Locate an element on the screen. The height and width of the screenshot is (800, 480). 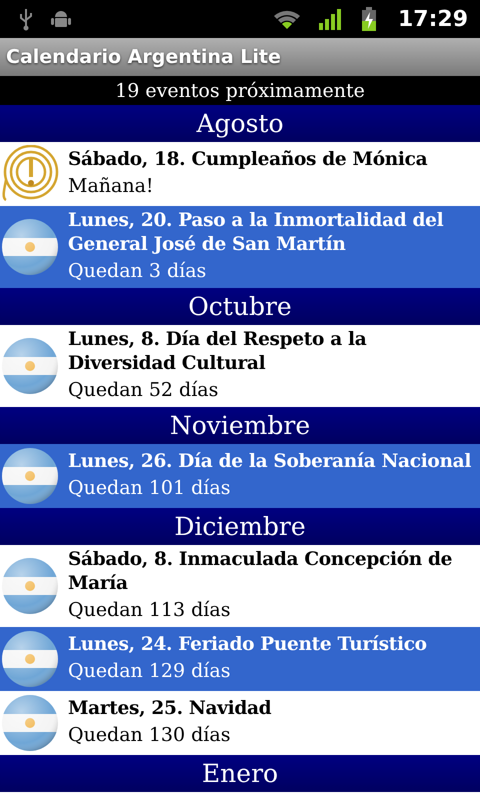
event-countdown: Quedan 52 días is located at coordinates (143, 390).